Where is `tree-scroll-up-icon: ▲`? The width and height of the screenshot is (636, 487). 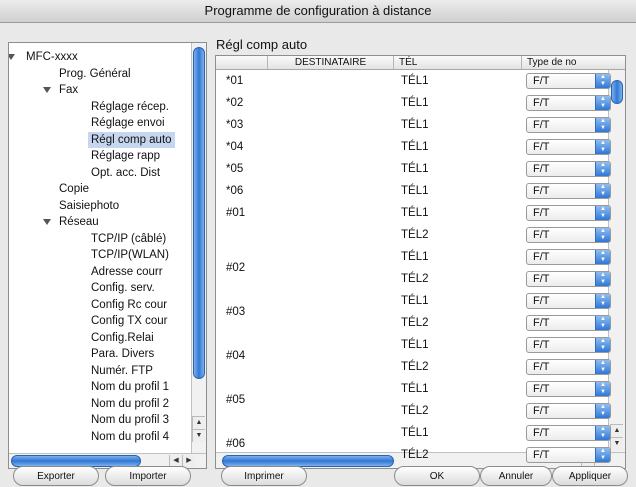 tree-scroll-up-icon: ▲ is located at coordinates (198, 422).